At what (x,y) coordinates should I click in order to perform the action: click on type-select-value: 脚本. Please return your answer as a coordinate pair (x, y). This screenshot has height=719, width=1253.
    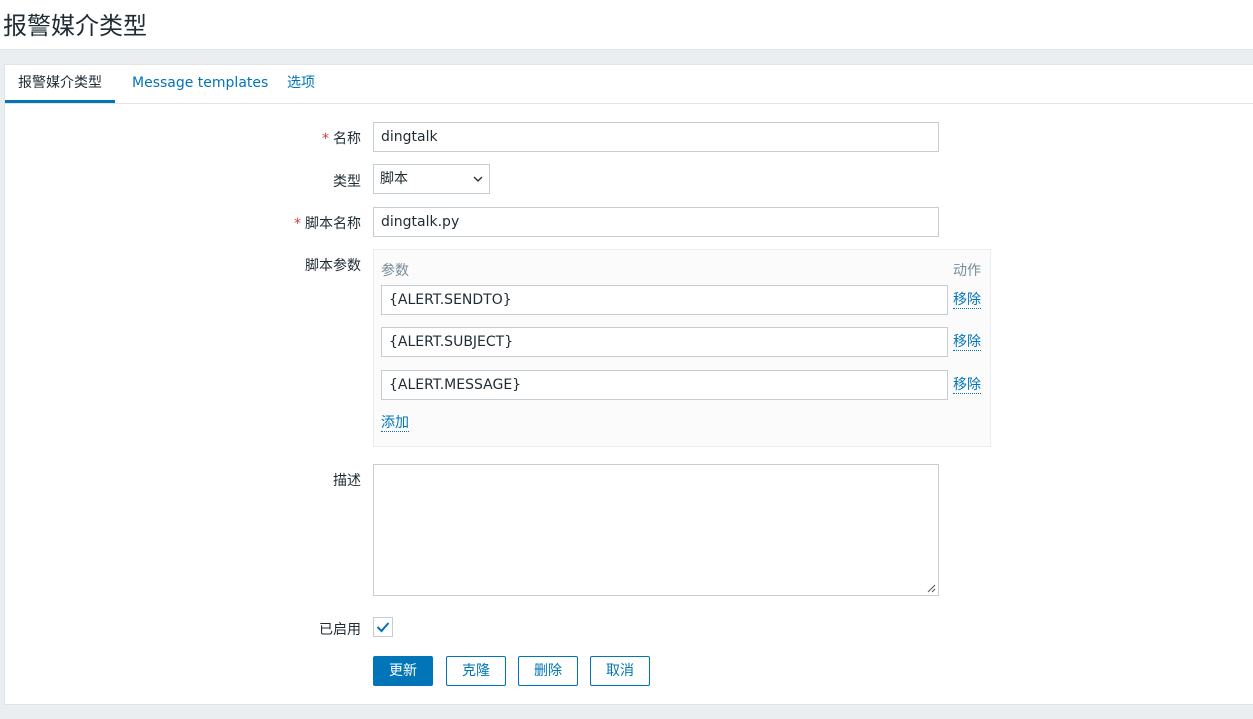
    Looking at the image, I should click on (394, 179).